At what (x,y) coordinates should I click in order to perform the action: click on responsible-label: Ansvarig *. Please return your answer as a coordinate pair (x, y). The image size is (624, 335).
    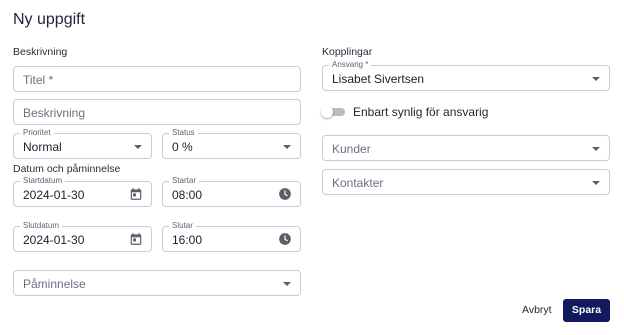
    Looking at the image, I should click on (350, 65).